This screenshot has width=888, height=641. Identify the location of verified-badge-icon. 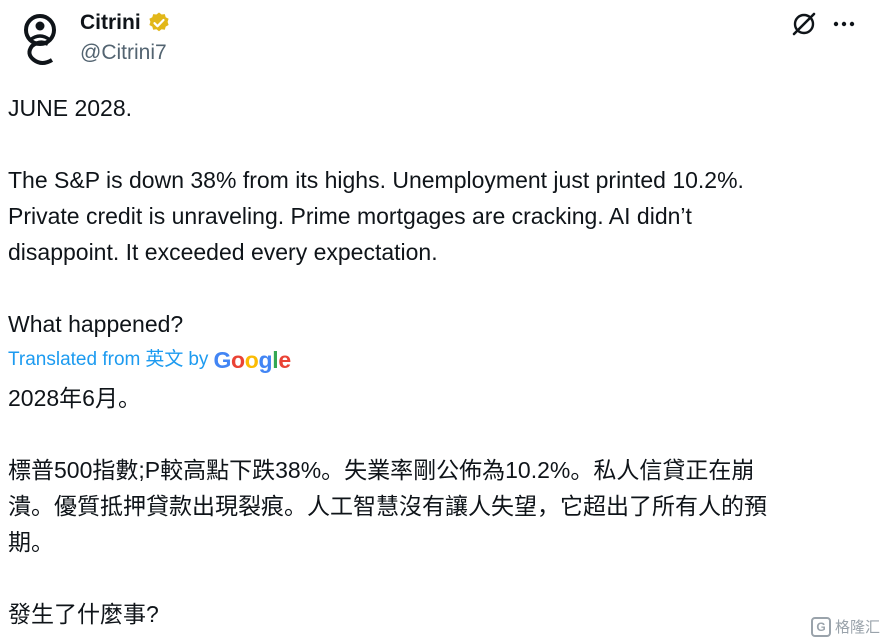
(159, 22).